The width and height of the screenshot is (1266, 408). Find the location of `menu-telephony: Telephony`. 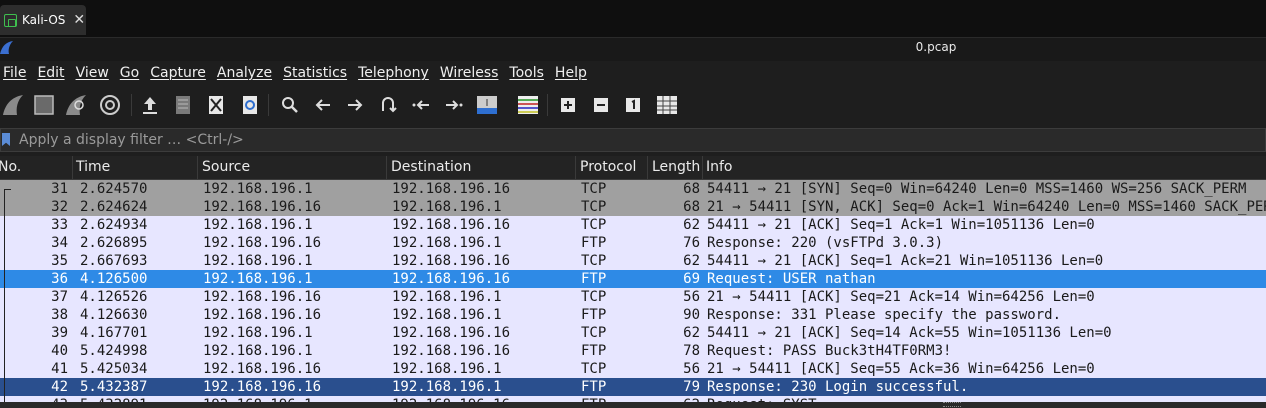

menu-telephony: Telephony is located at coordinates (393, 73).